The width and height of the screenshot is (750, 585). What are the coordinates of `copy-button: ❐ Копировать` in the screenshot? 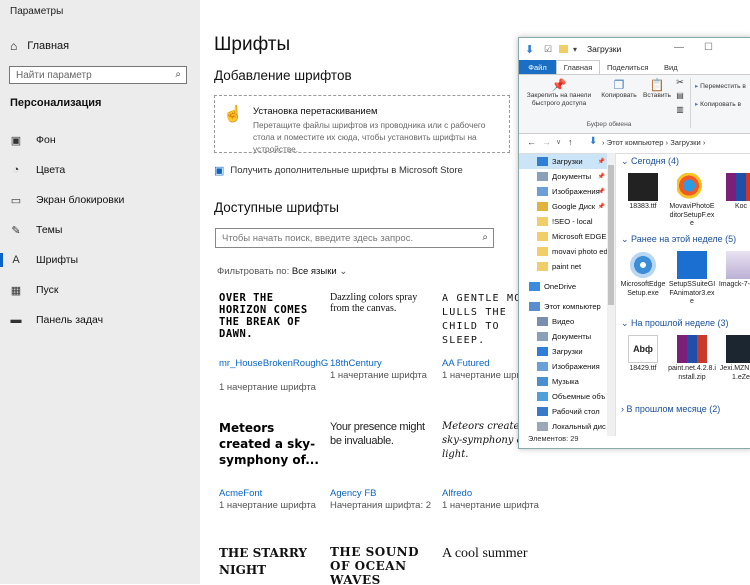 It's located at (619, 89).